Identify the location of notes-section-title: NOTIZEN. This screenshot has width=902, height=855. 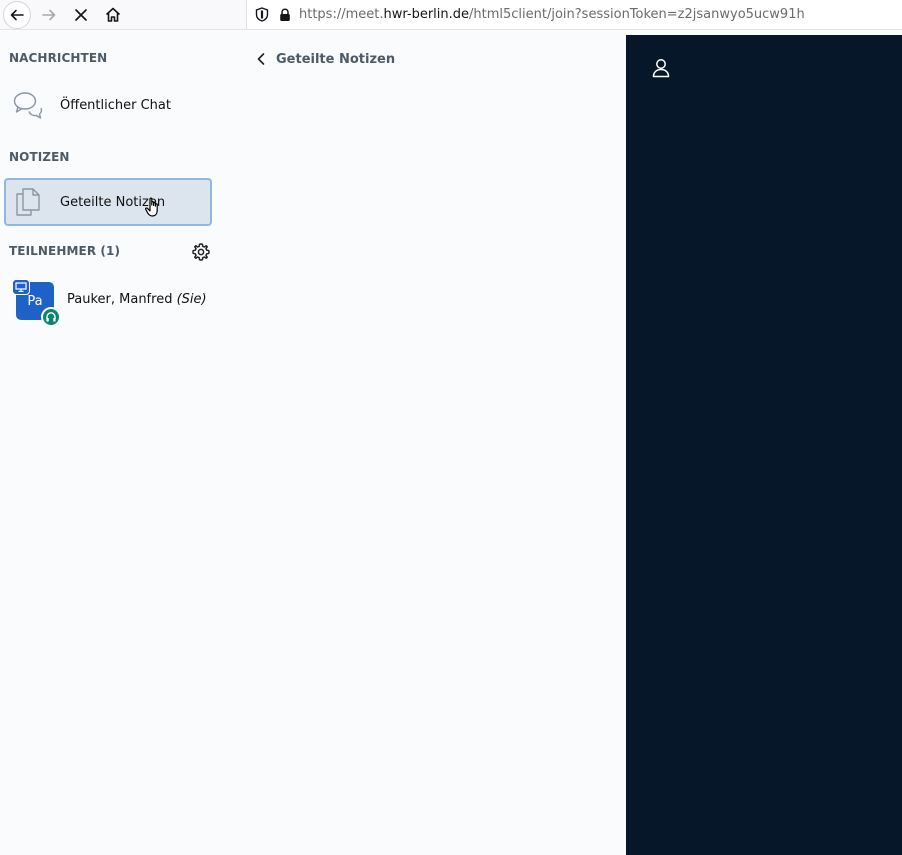
(39, 157).